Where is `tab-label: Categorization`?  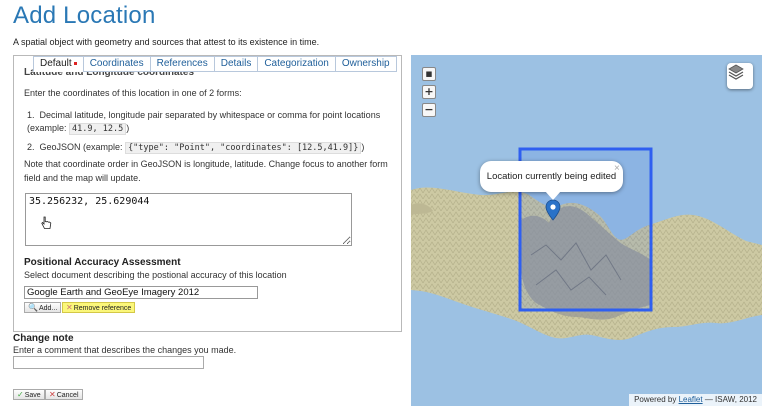 tab-label: Categorization is located at coordinates (296, 63).